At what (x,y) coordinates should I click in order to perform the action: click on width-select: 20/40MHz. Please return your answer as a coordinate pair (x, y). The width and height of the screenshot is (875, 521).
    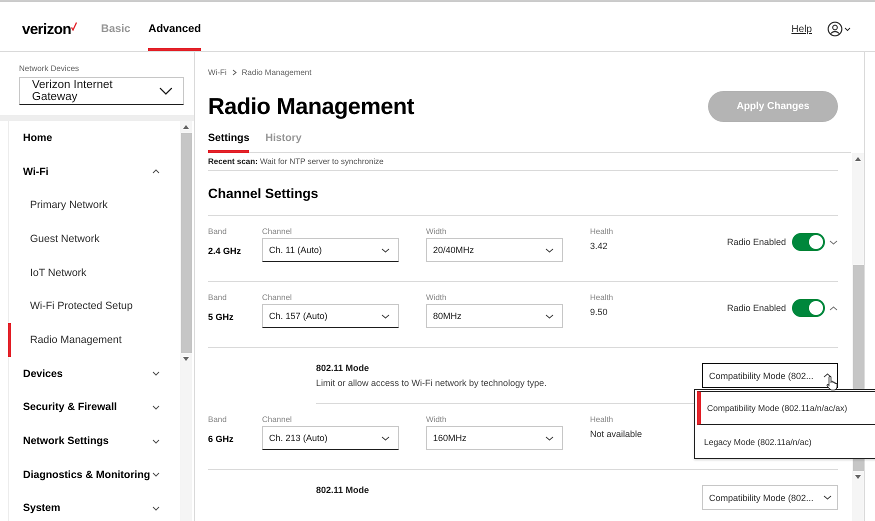
    Looking at the image, I should click on (494, 250).